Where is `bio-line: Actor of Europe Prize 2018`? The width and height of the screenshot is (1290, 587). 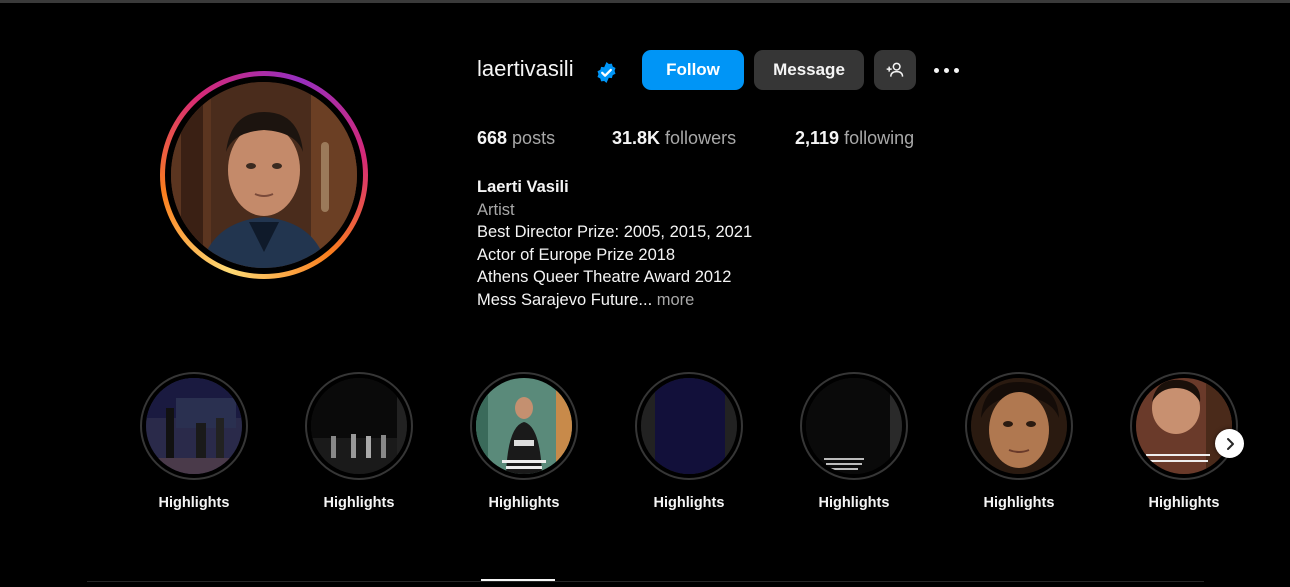
bio-line: Actor of Europe Prize 2018 is located at coordinates (576, 254).